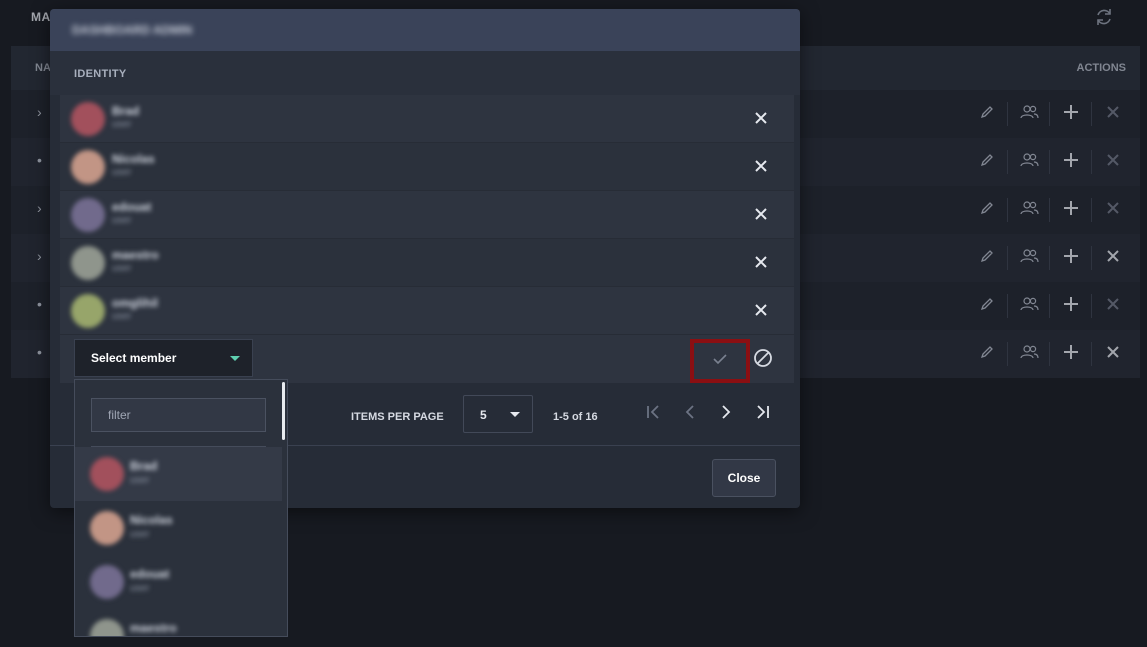  I want to click on member-row: edouat user, so click(427, 215).